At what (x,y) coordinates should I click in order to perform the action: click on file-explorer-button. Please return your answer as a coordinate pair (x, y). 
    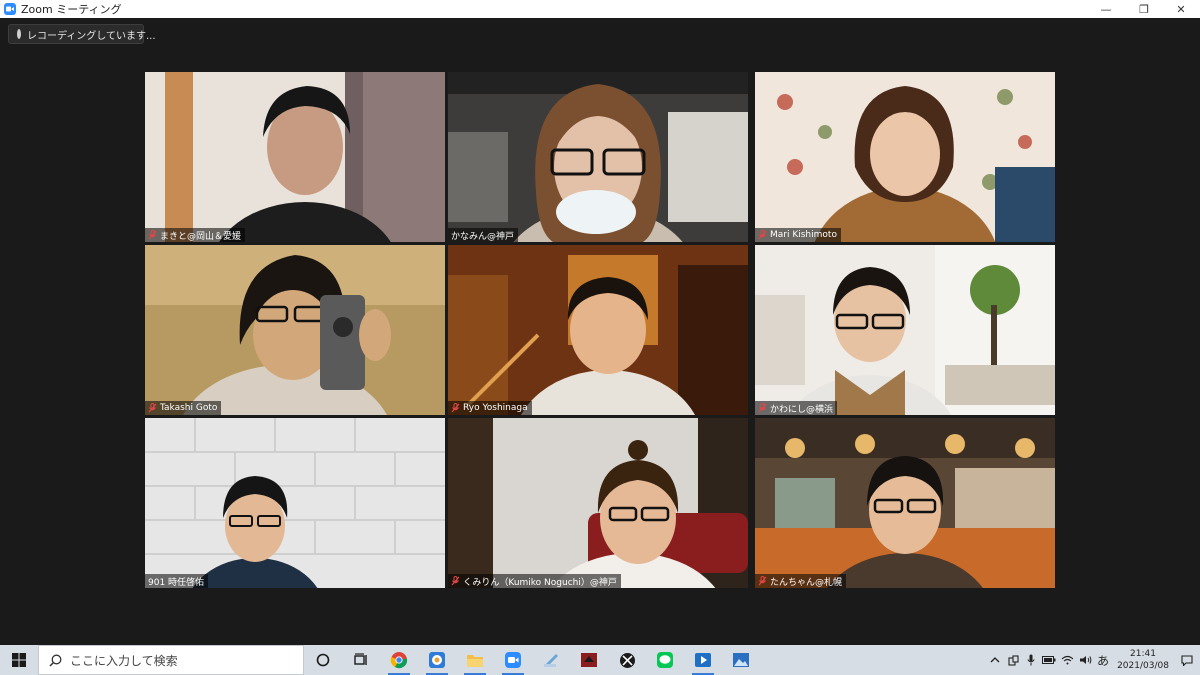
    Looking at the image, I should click on (475, 660).